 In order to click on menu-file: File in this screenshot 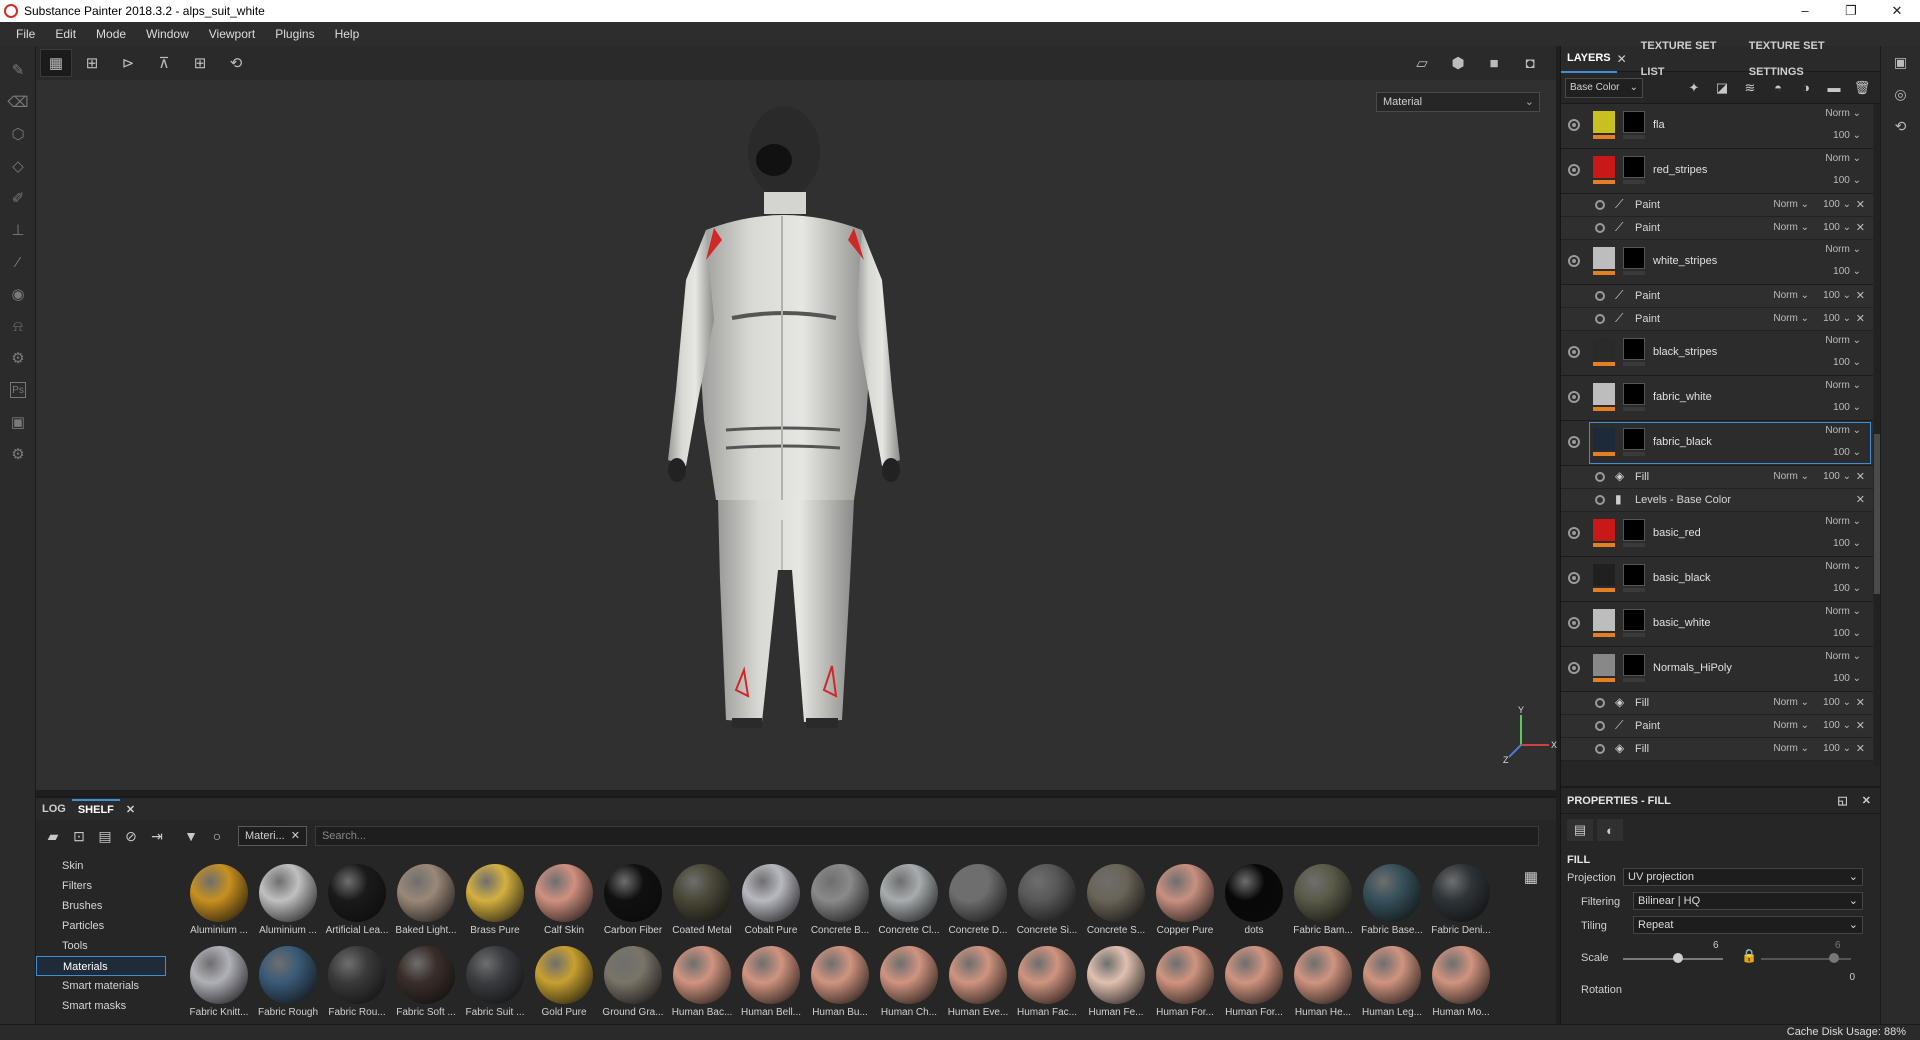, I will do `click(25, 34)`.